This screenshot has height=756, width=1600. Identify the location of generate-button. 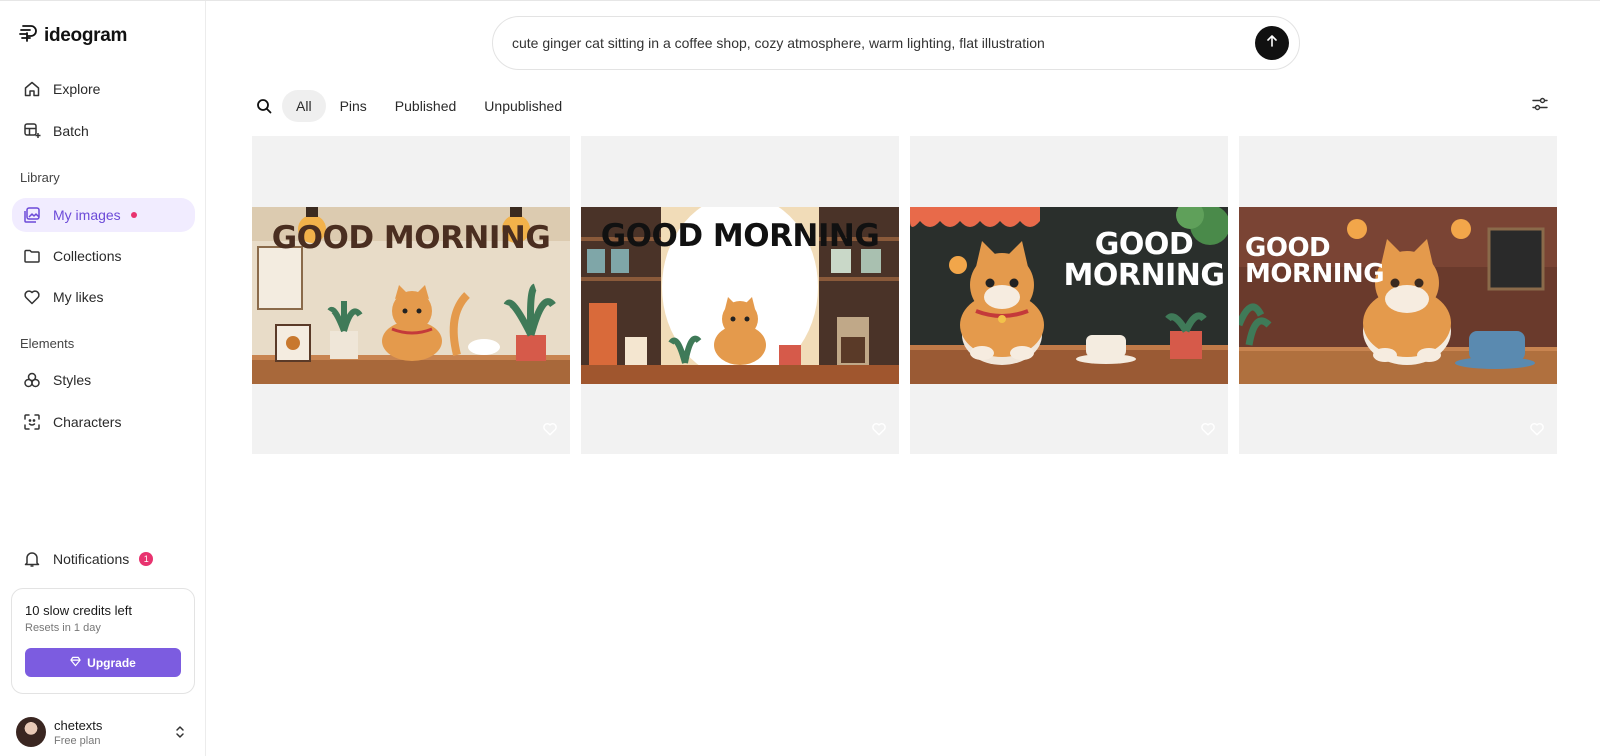
(1272, 43).